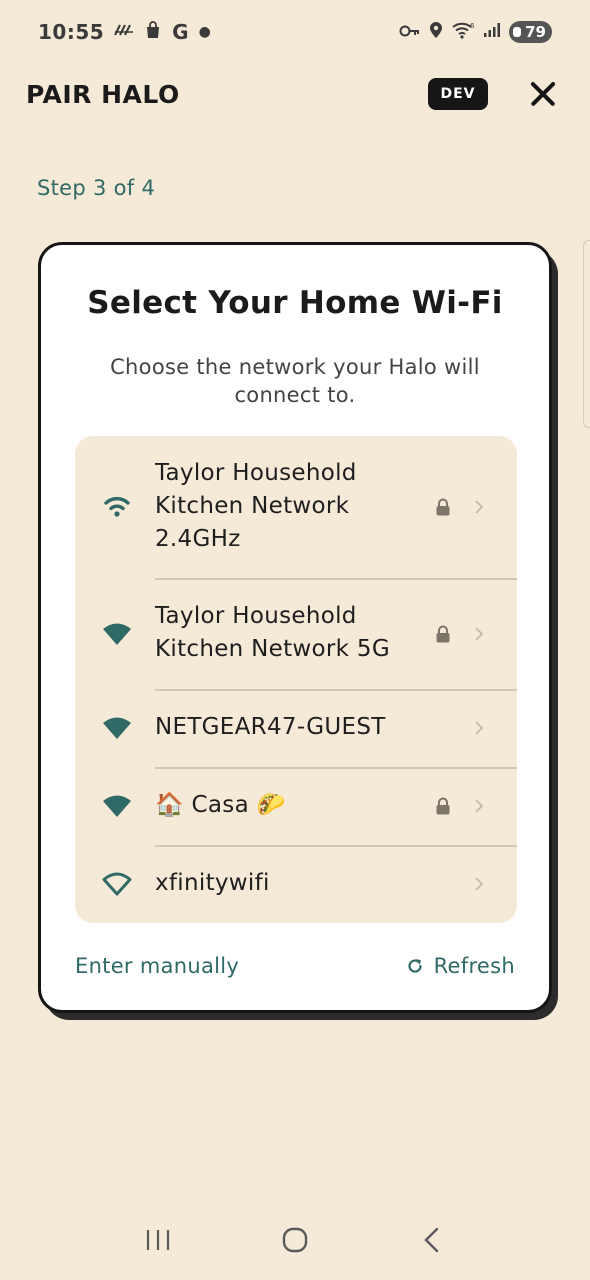  Describe the element at coordinates (124, 32) in the screenshot. I see `activity-icon` at that location.